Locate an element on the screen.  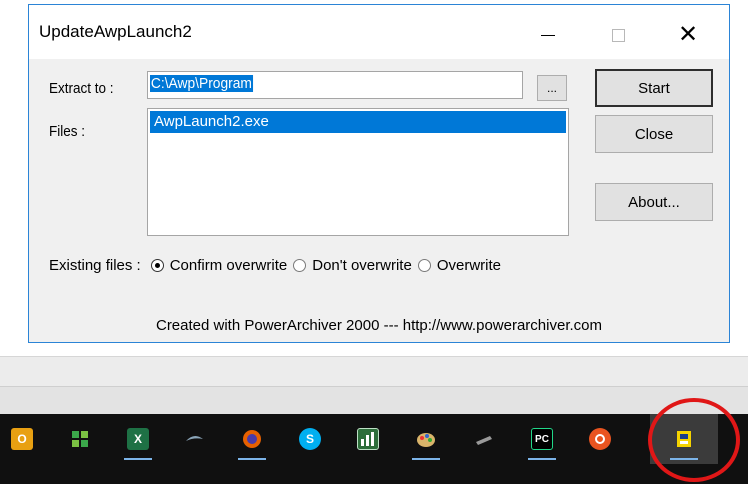
title-bar: UpdateAwpLaunch2 ✕ is located at coordinates (379, 32).